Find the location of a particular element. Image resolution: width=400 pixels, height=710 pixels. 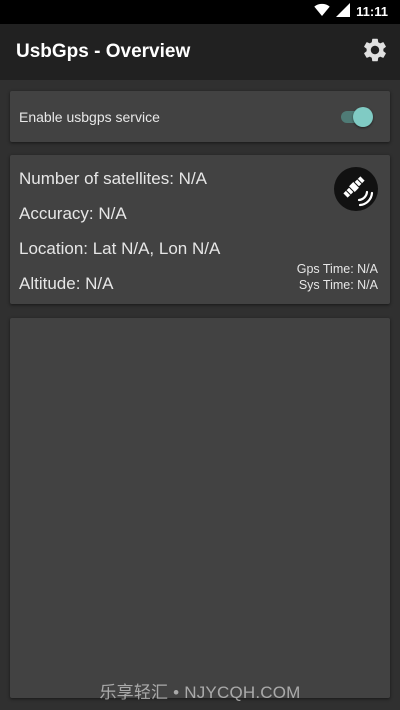

status-icons: 11:11 is located at coordinates (351, 12).